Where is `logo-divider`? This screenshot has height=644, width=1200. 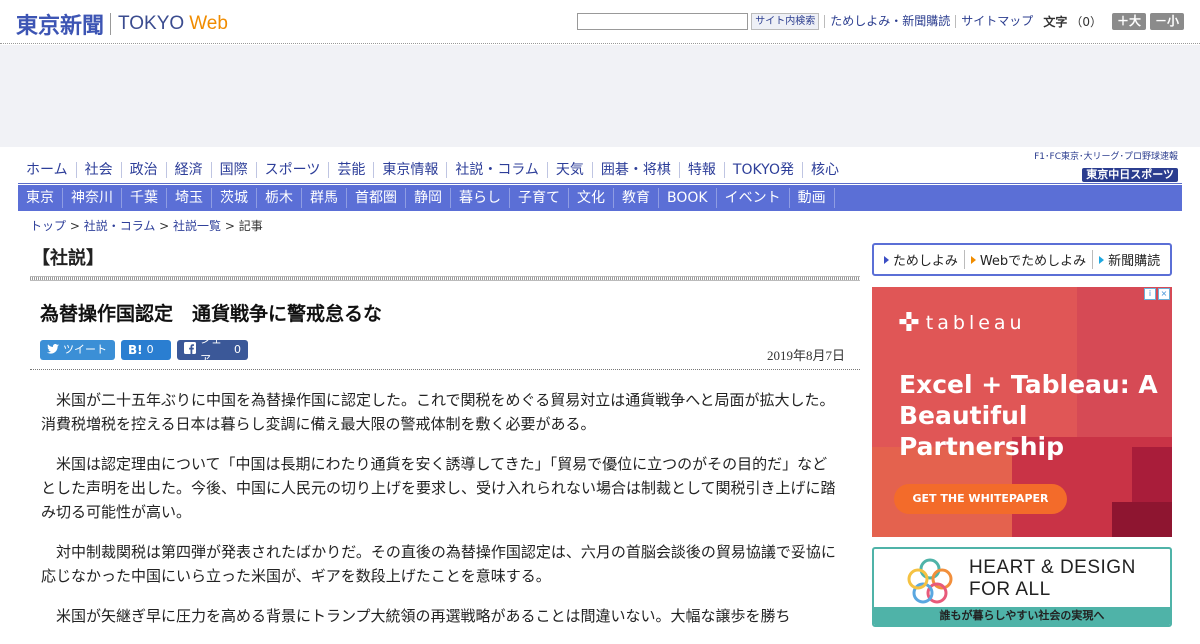 logo-divider is located at coordinates (111, 24).